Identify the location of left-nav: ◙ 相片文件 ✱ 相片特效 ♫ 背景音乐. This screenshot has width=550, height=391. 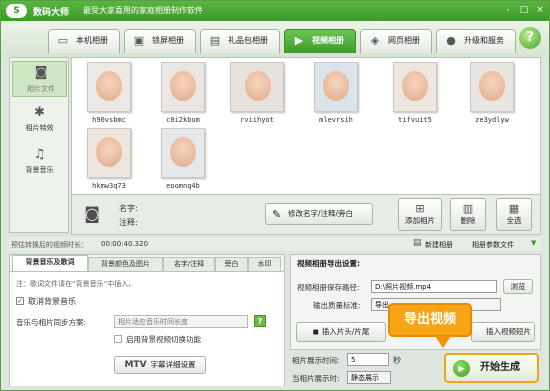
(39, 145).